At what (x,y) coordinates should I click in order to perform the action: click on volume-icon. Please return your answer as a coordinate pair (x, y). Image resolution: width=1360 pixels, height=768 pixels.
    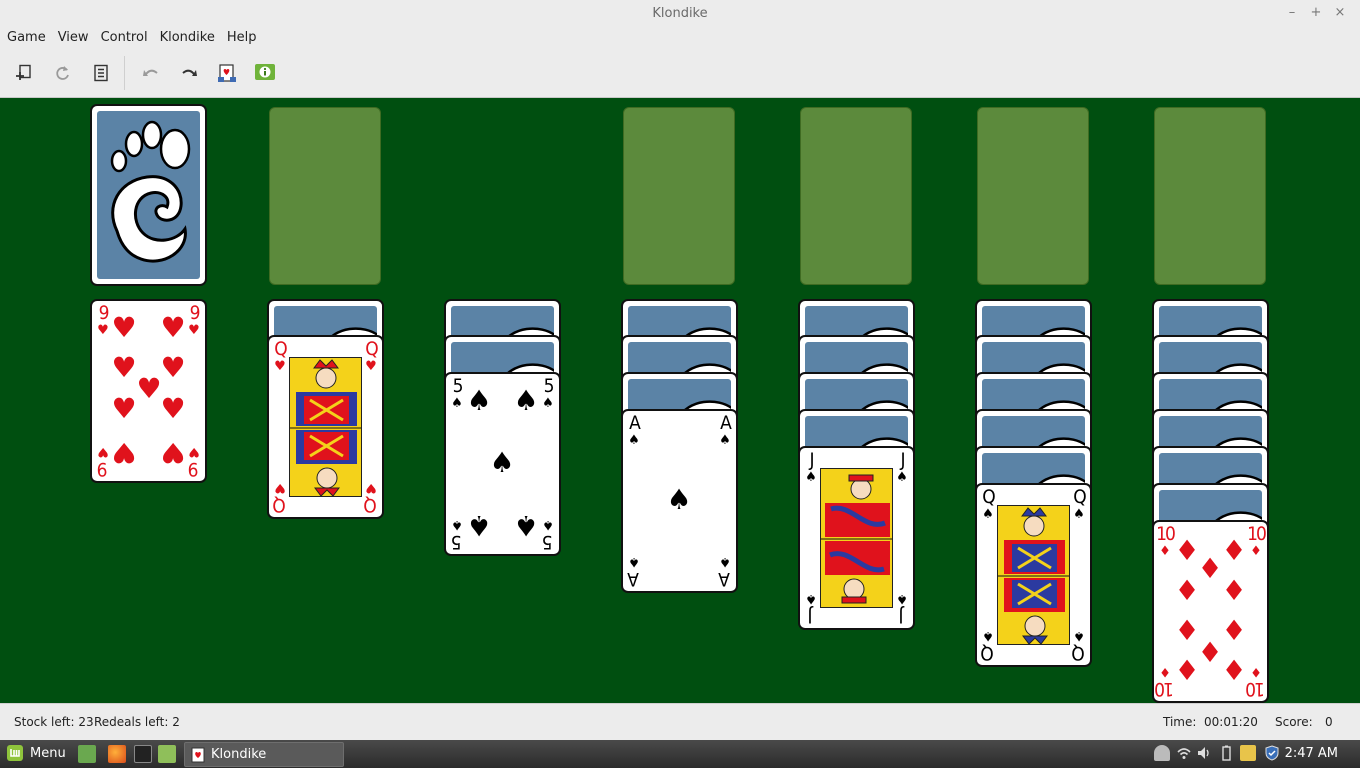
    Looking at the image, I should click on (1204, 753).